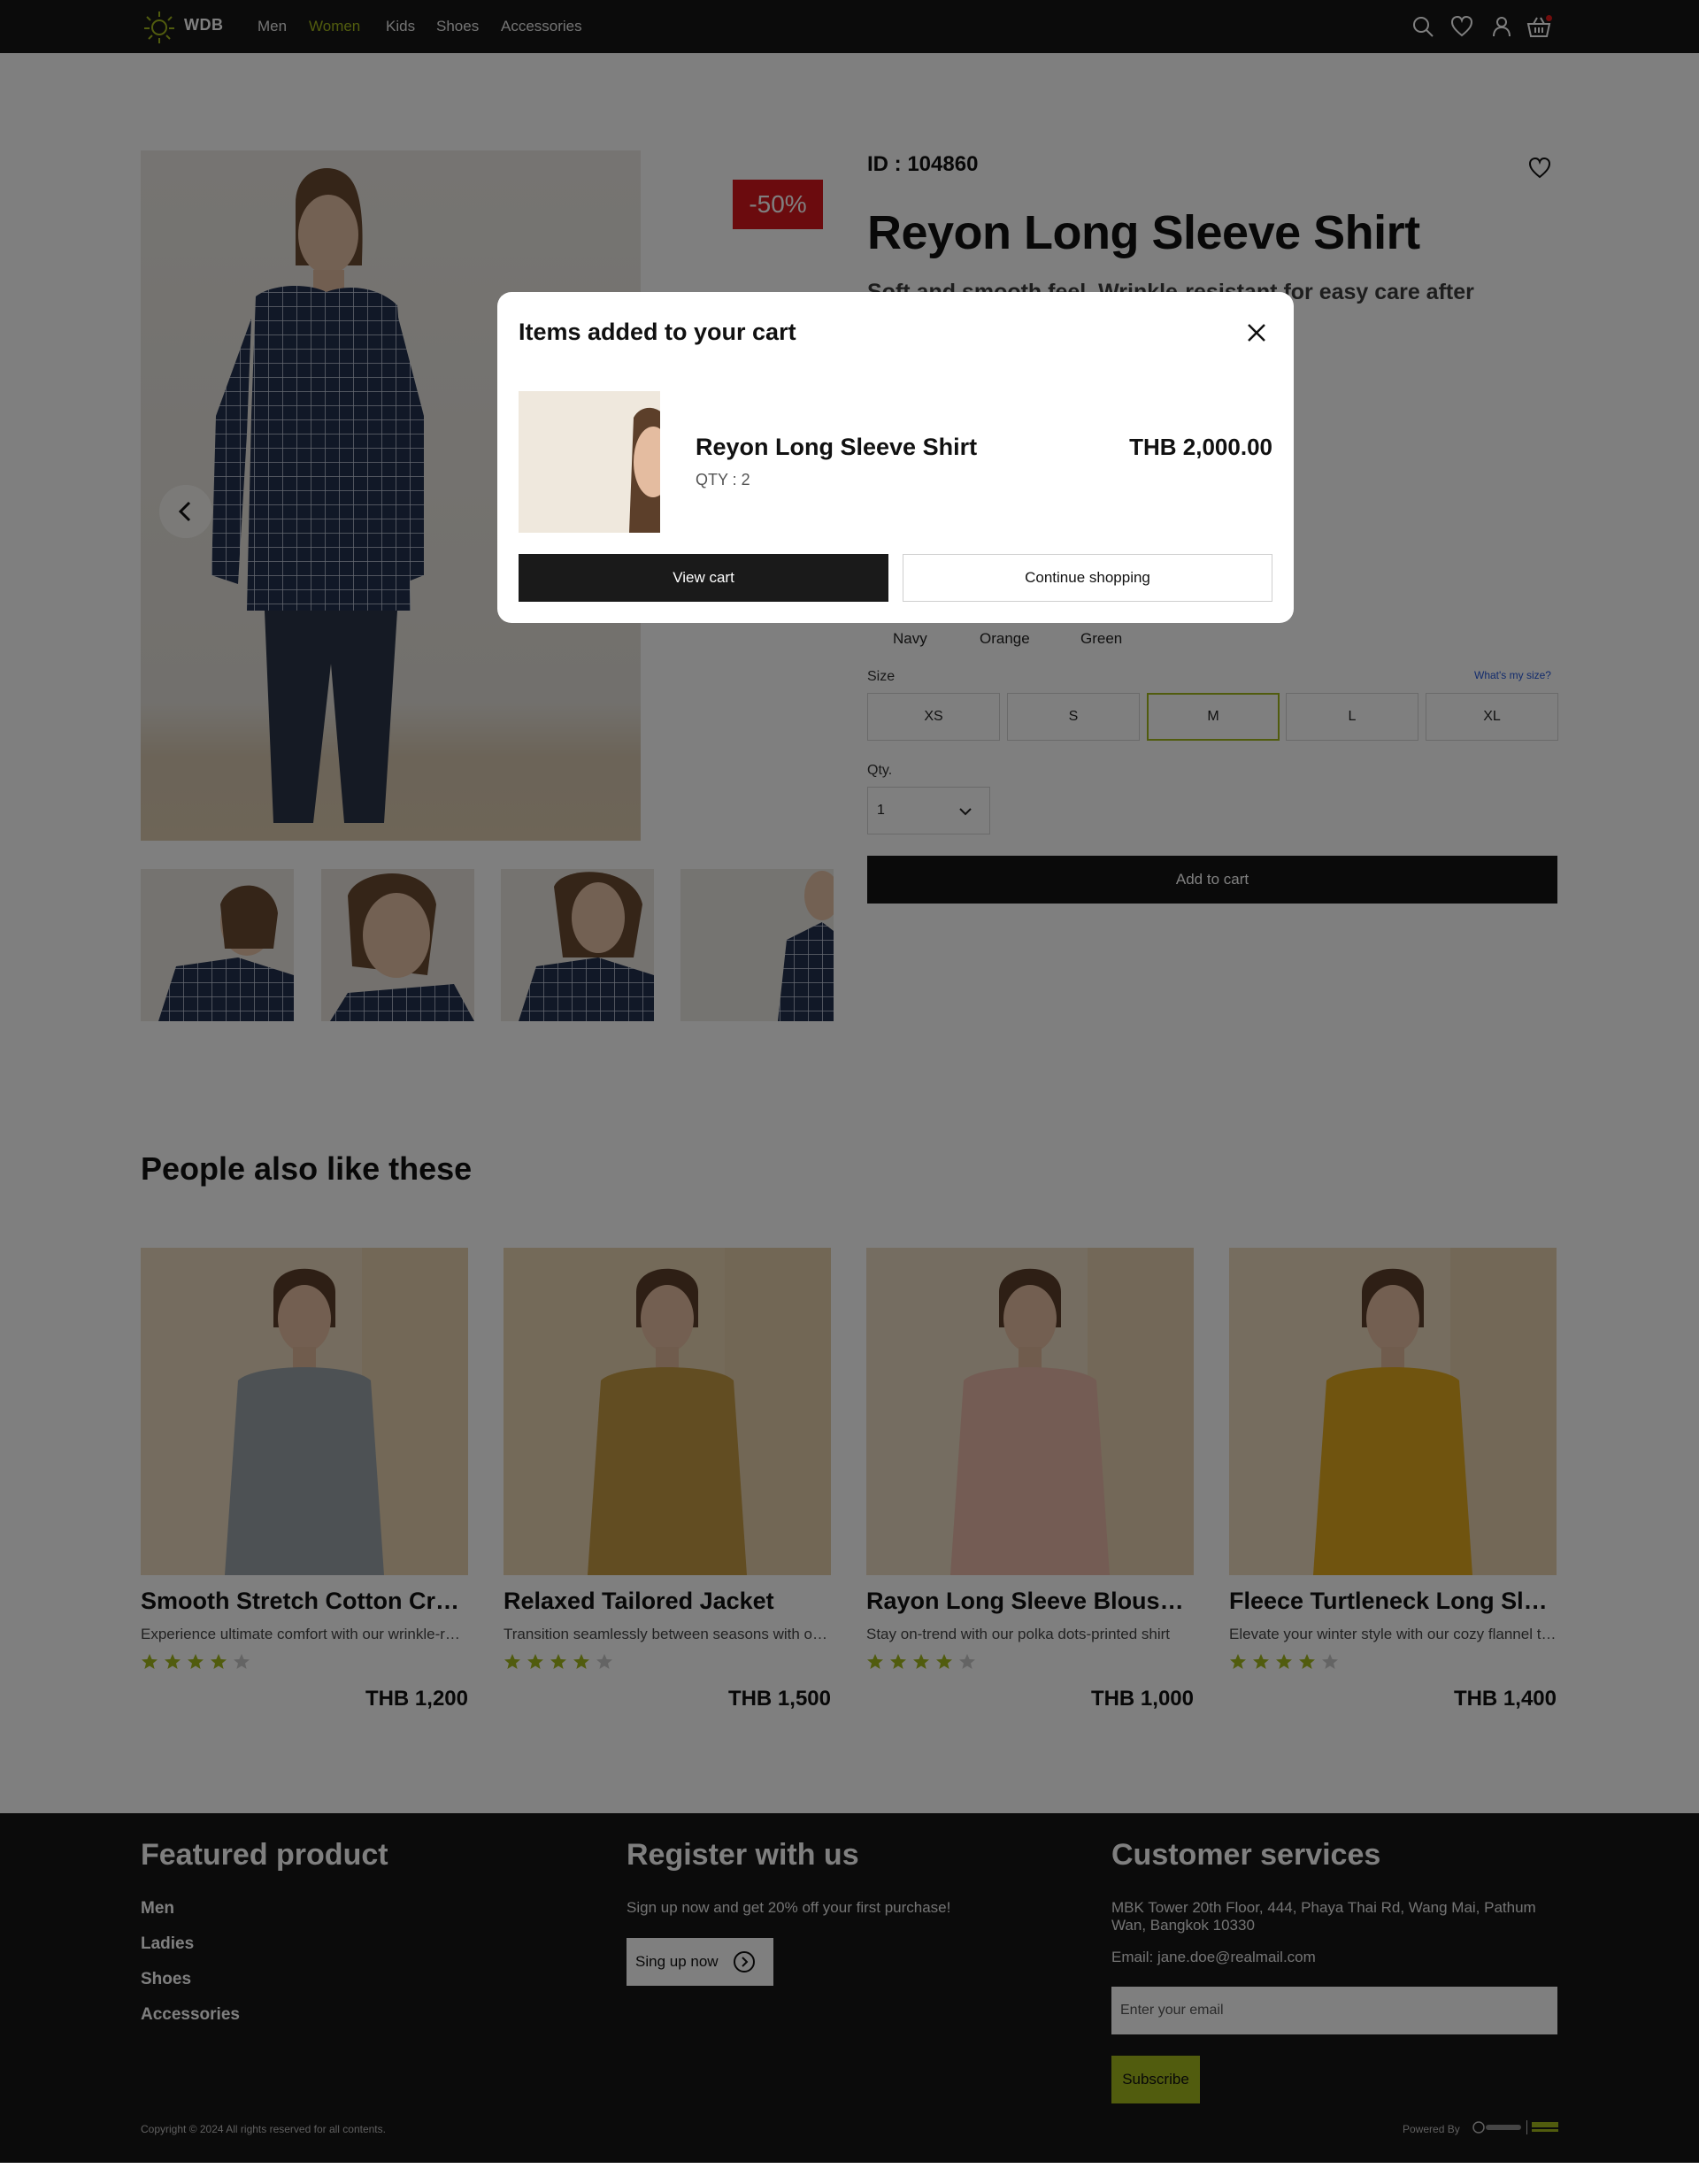 The height and width of the screenshot is (2184, 1699). What do you see at coordinates (657, 332) in the screenshot?
I see `modal-title: Items added to your cart` at bounding box center [657, 332].